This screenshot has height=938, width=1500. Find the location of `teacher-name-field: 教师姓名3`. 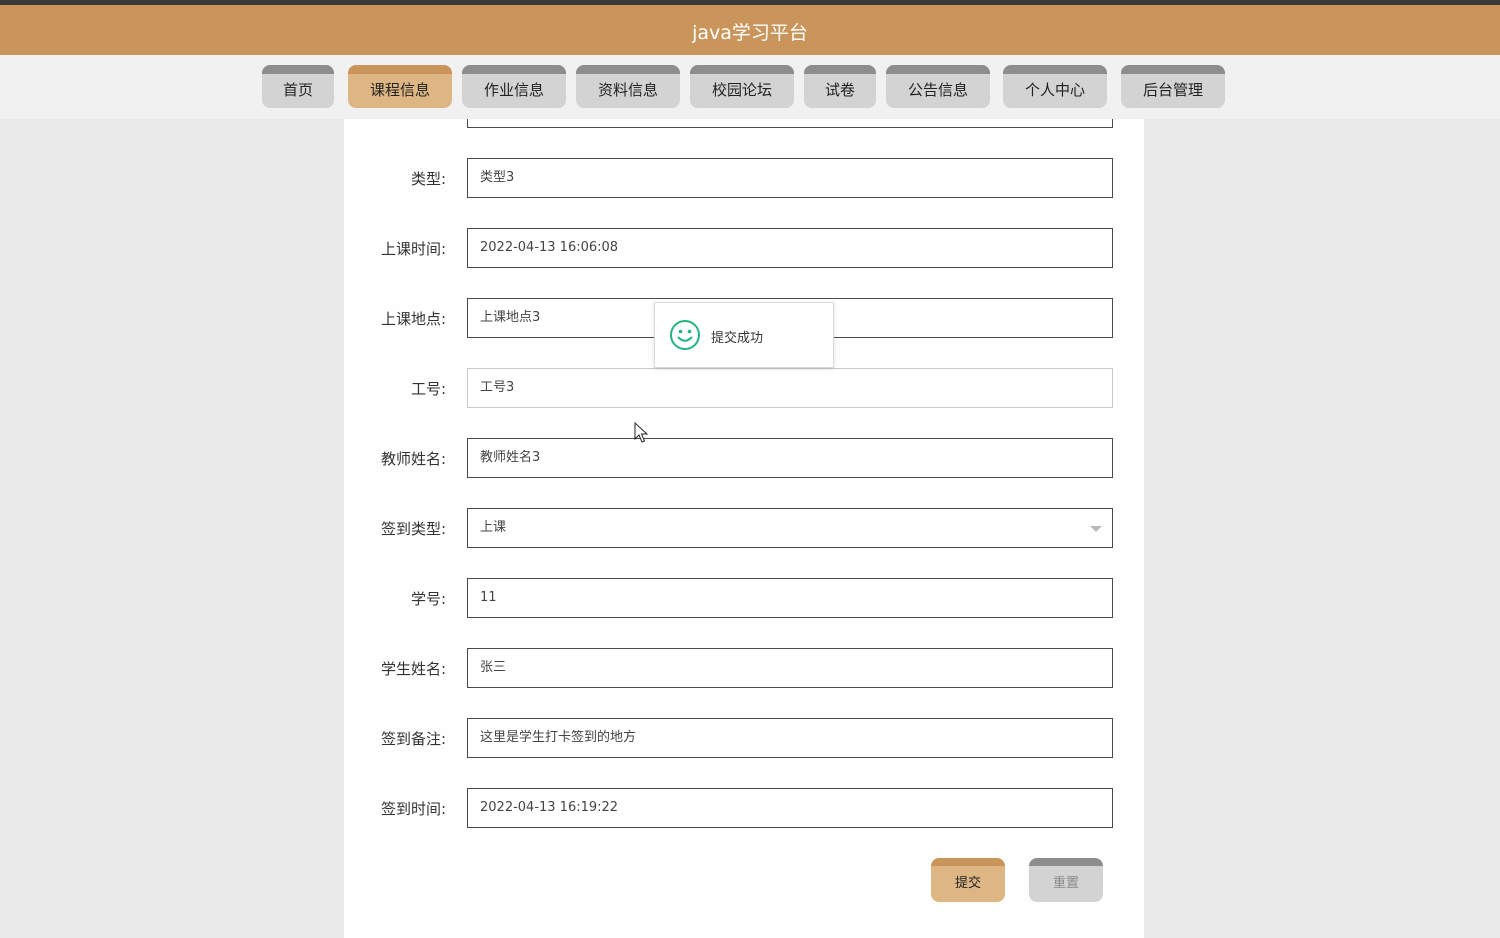

teacher-name-field: 教师姓名3 is located at coordinates (790, 458).